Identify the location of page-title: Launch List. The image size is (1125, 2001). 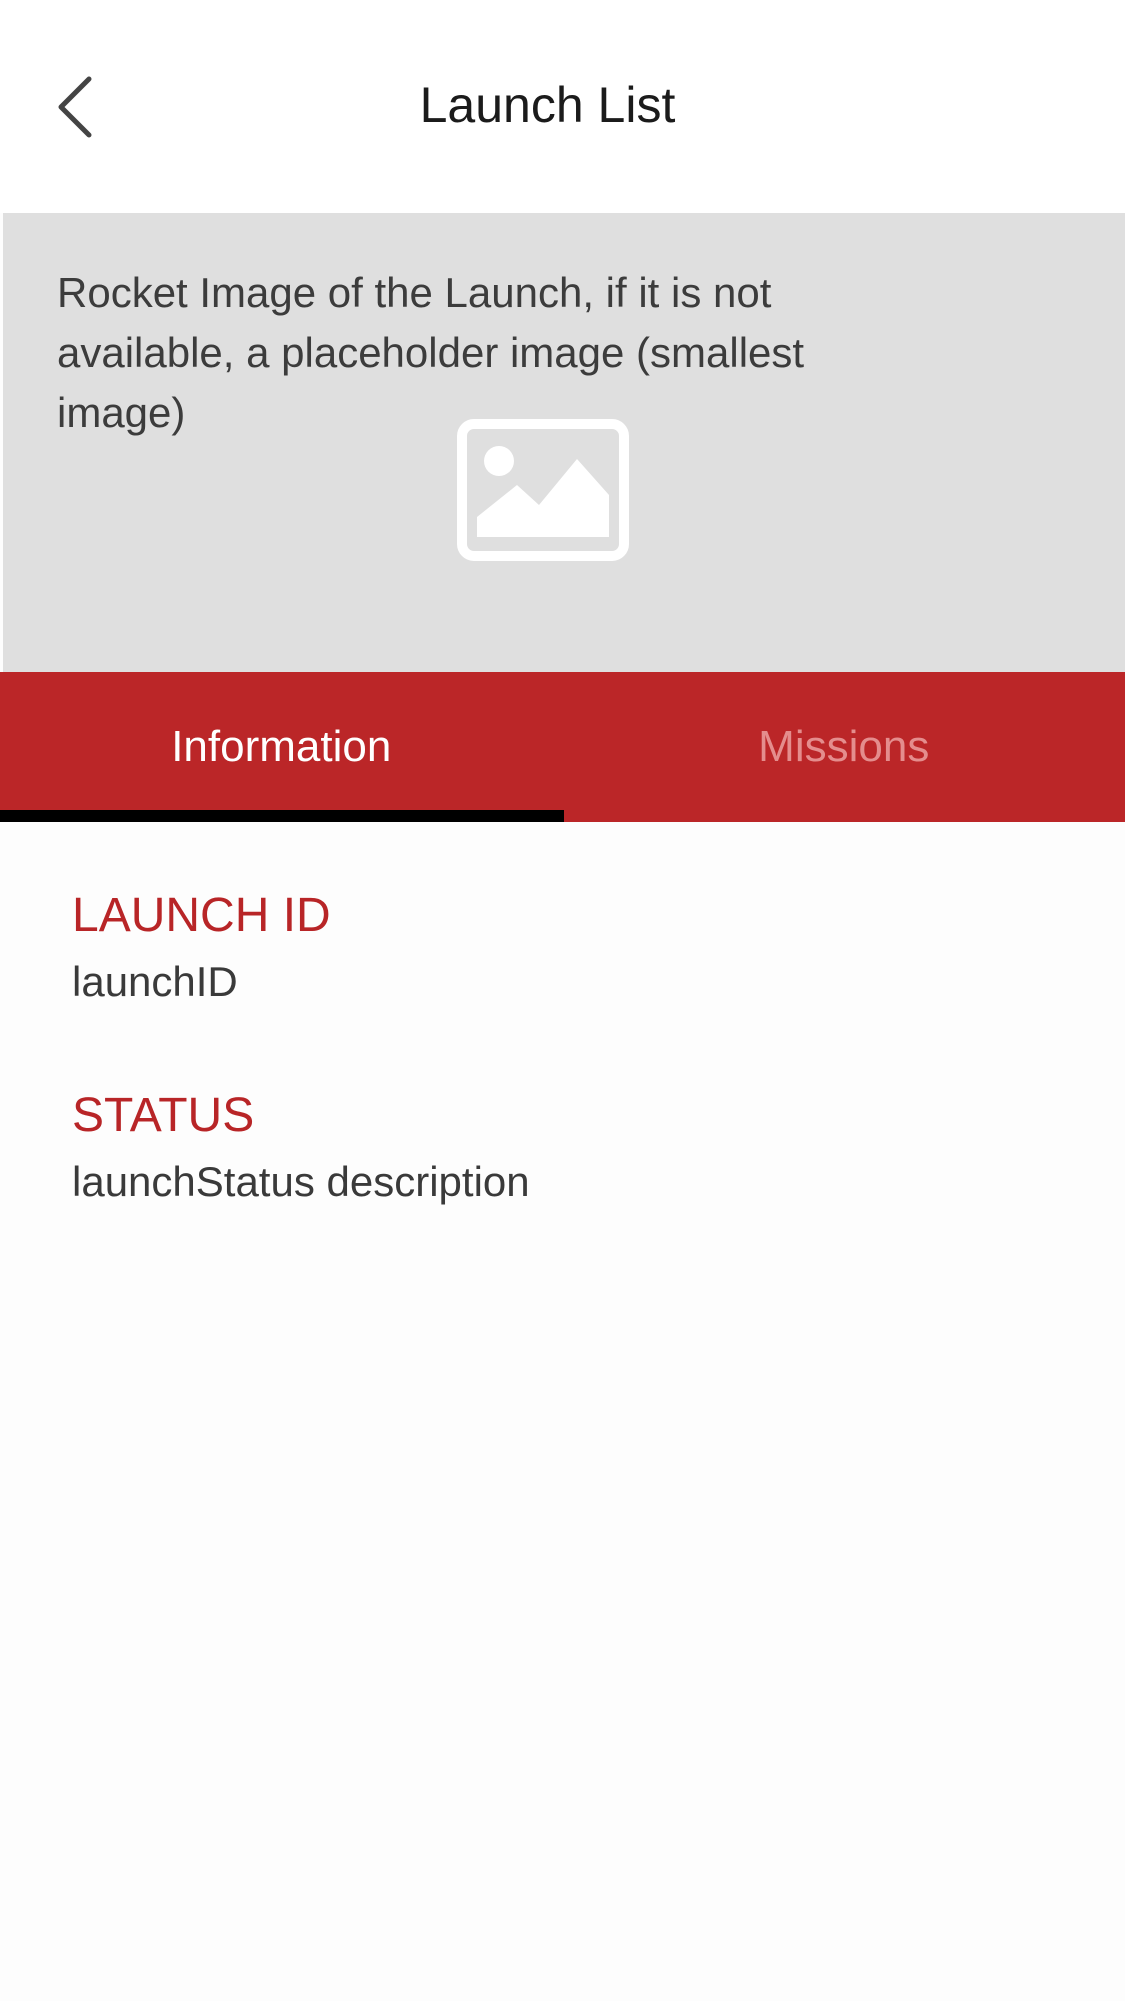
(547, 105).